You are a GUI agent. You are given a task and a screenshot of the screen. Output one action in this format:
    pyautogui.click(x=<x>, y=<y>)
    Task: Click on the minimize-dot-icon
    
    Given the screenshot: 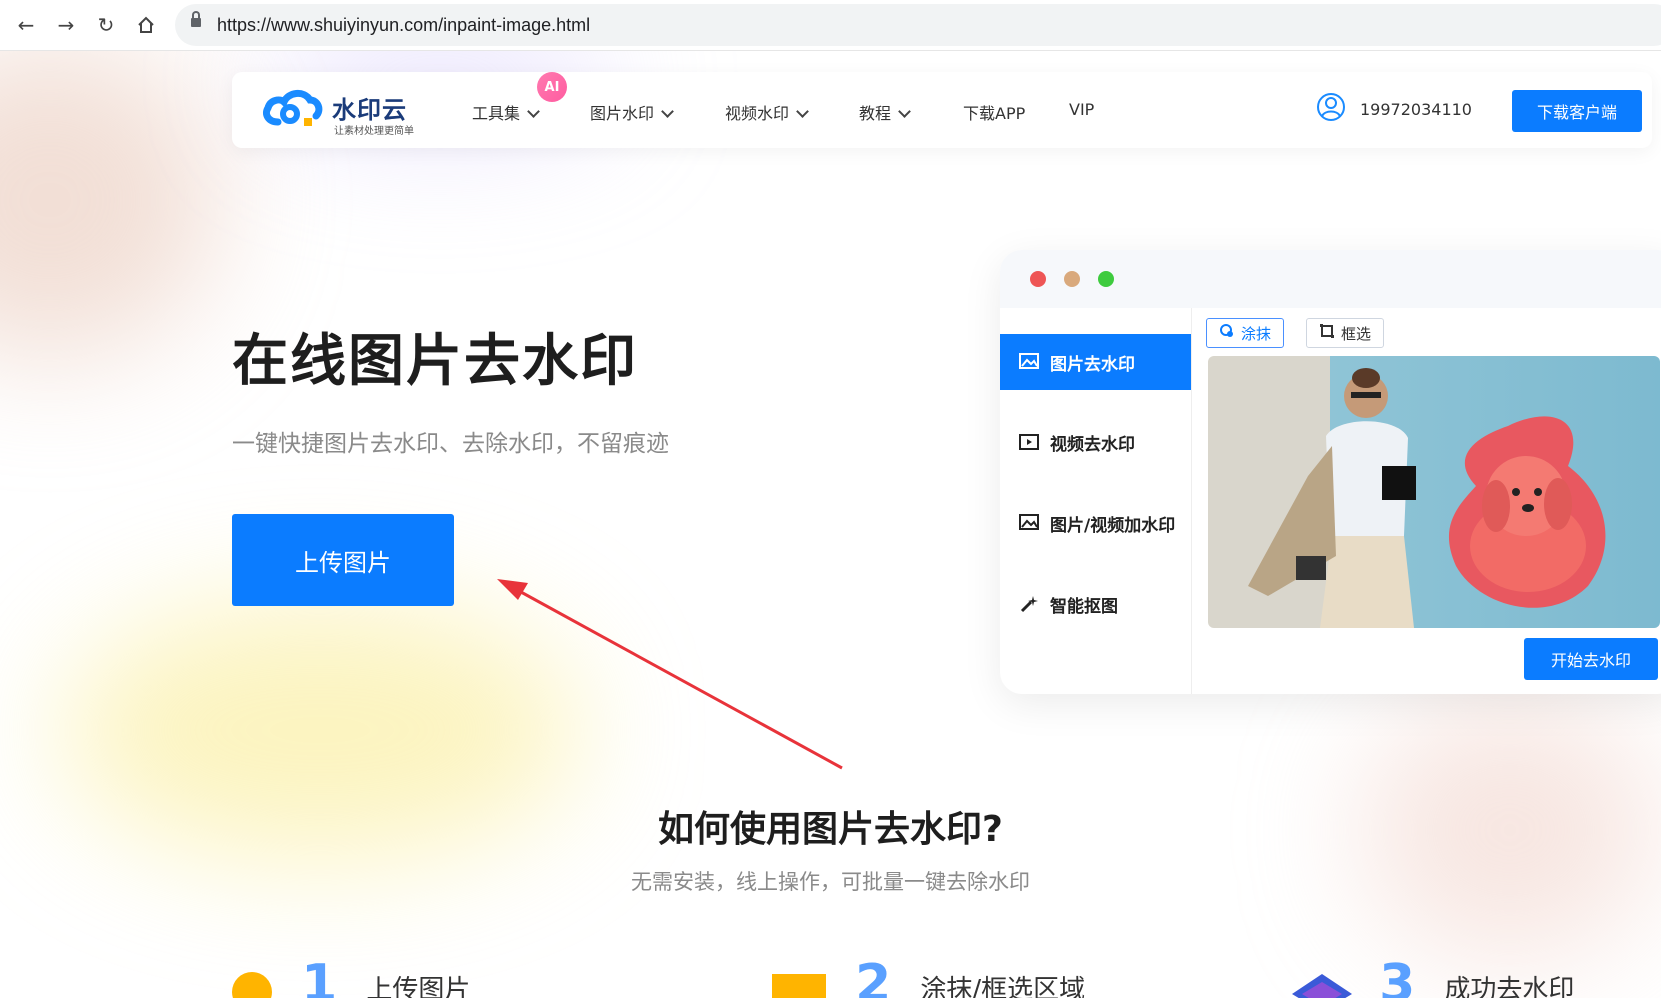 What is the action you would take?
    pyautogui.click(x=1072, y=279)
    